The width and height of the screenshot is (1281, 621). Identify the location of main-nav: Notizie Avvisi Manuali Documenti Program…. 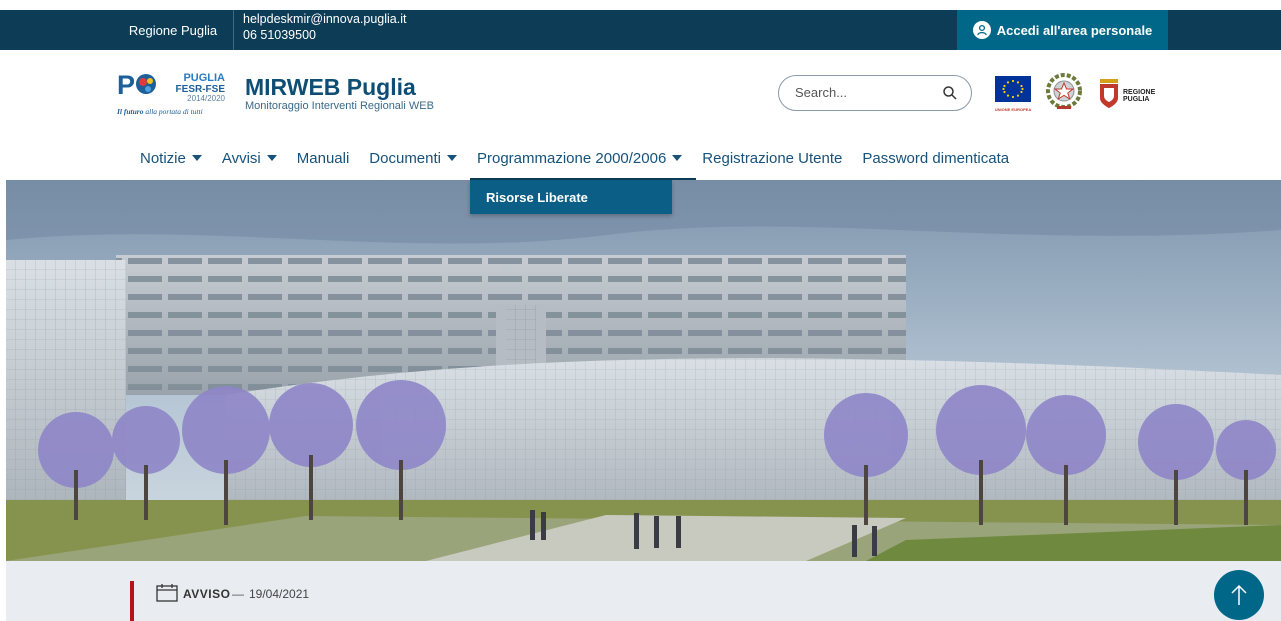
(584, 158).